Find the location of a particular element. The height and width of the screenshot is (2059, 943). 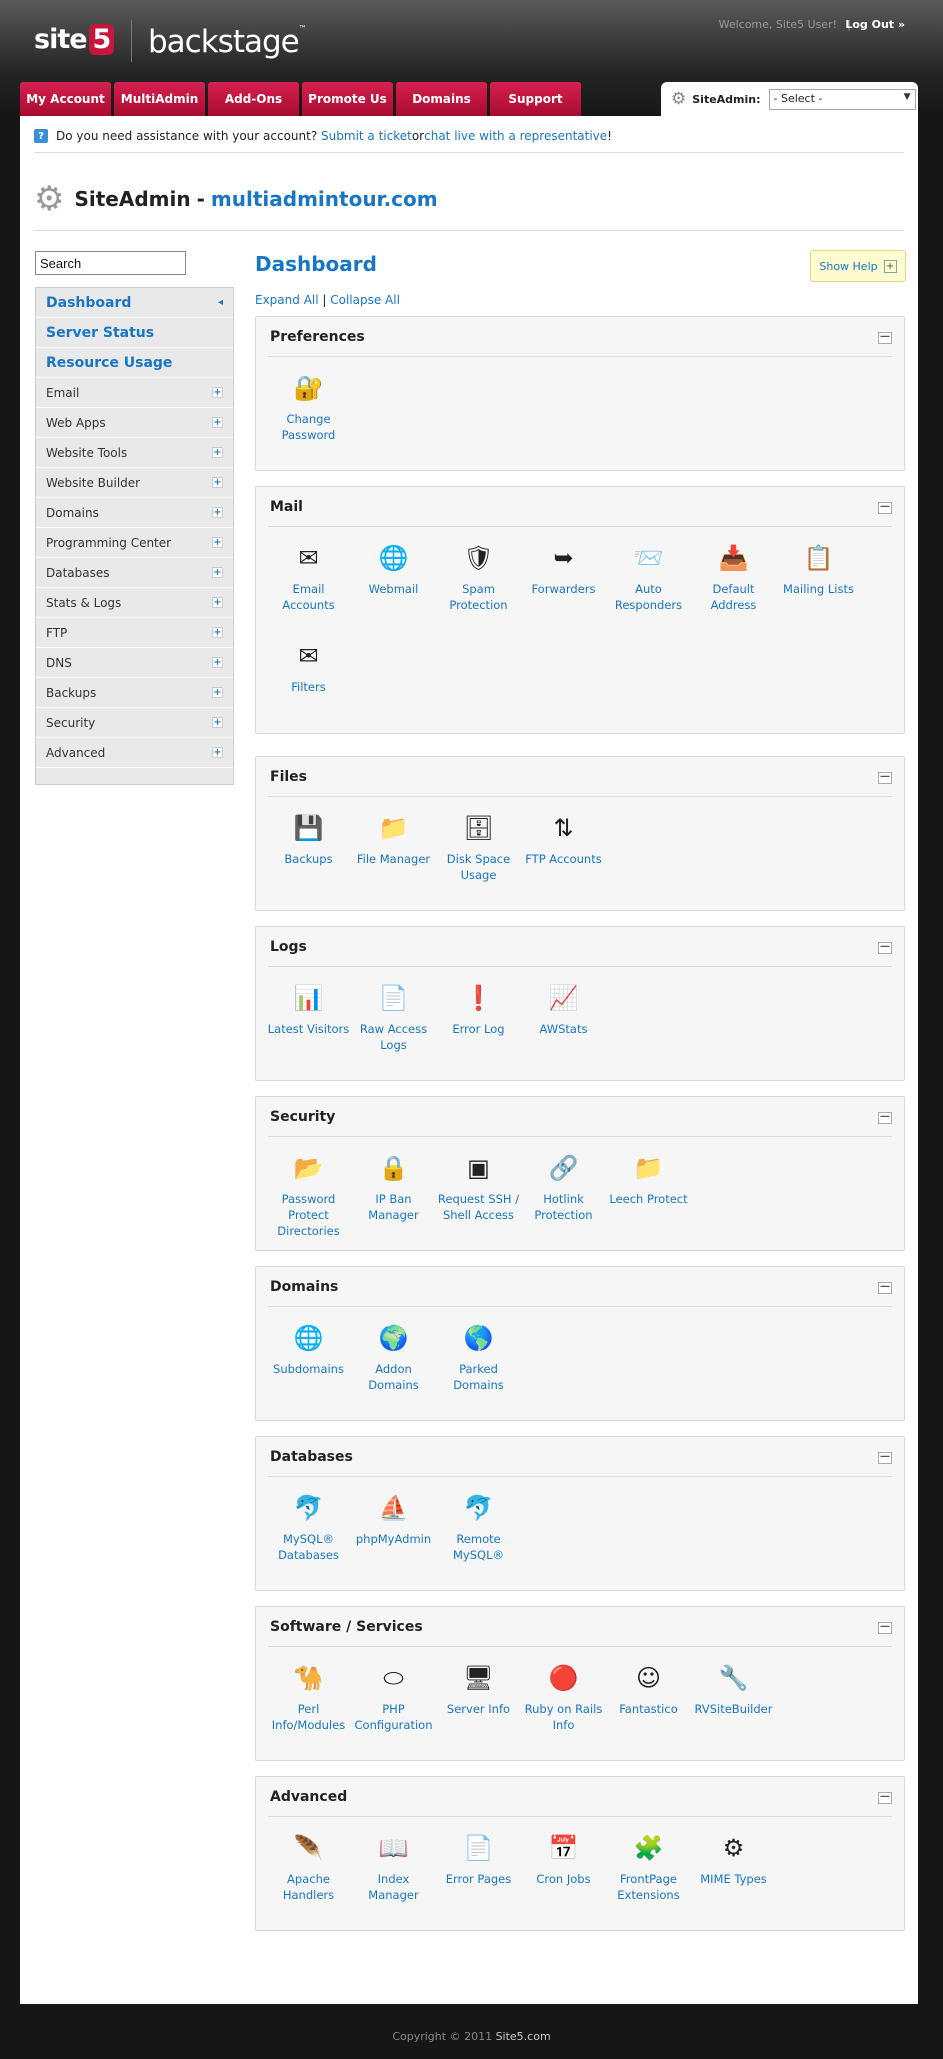

default-address-link: 📥 Default Address is located at coordinates (733, 590).